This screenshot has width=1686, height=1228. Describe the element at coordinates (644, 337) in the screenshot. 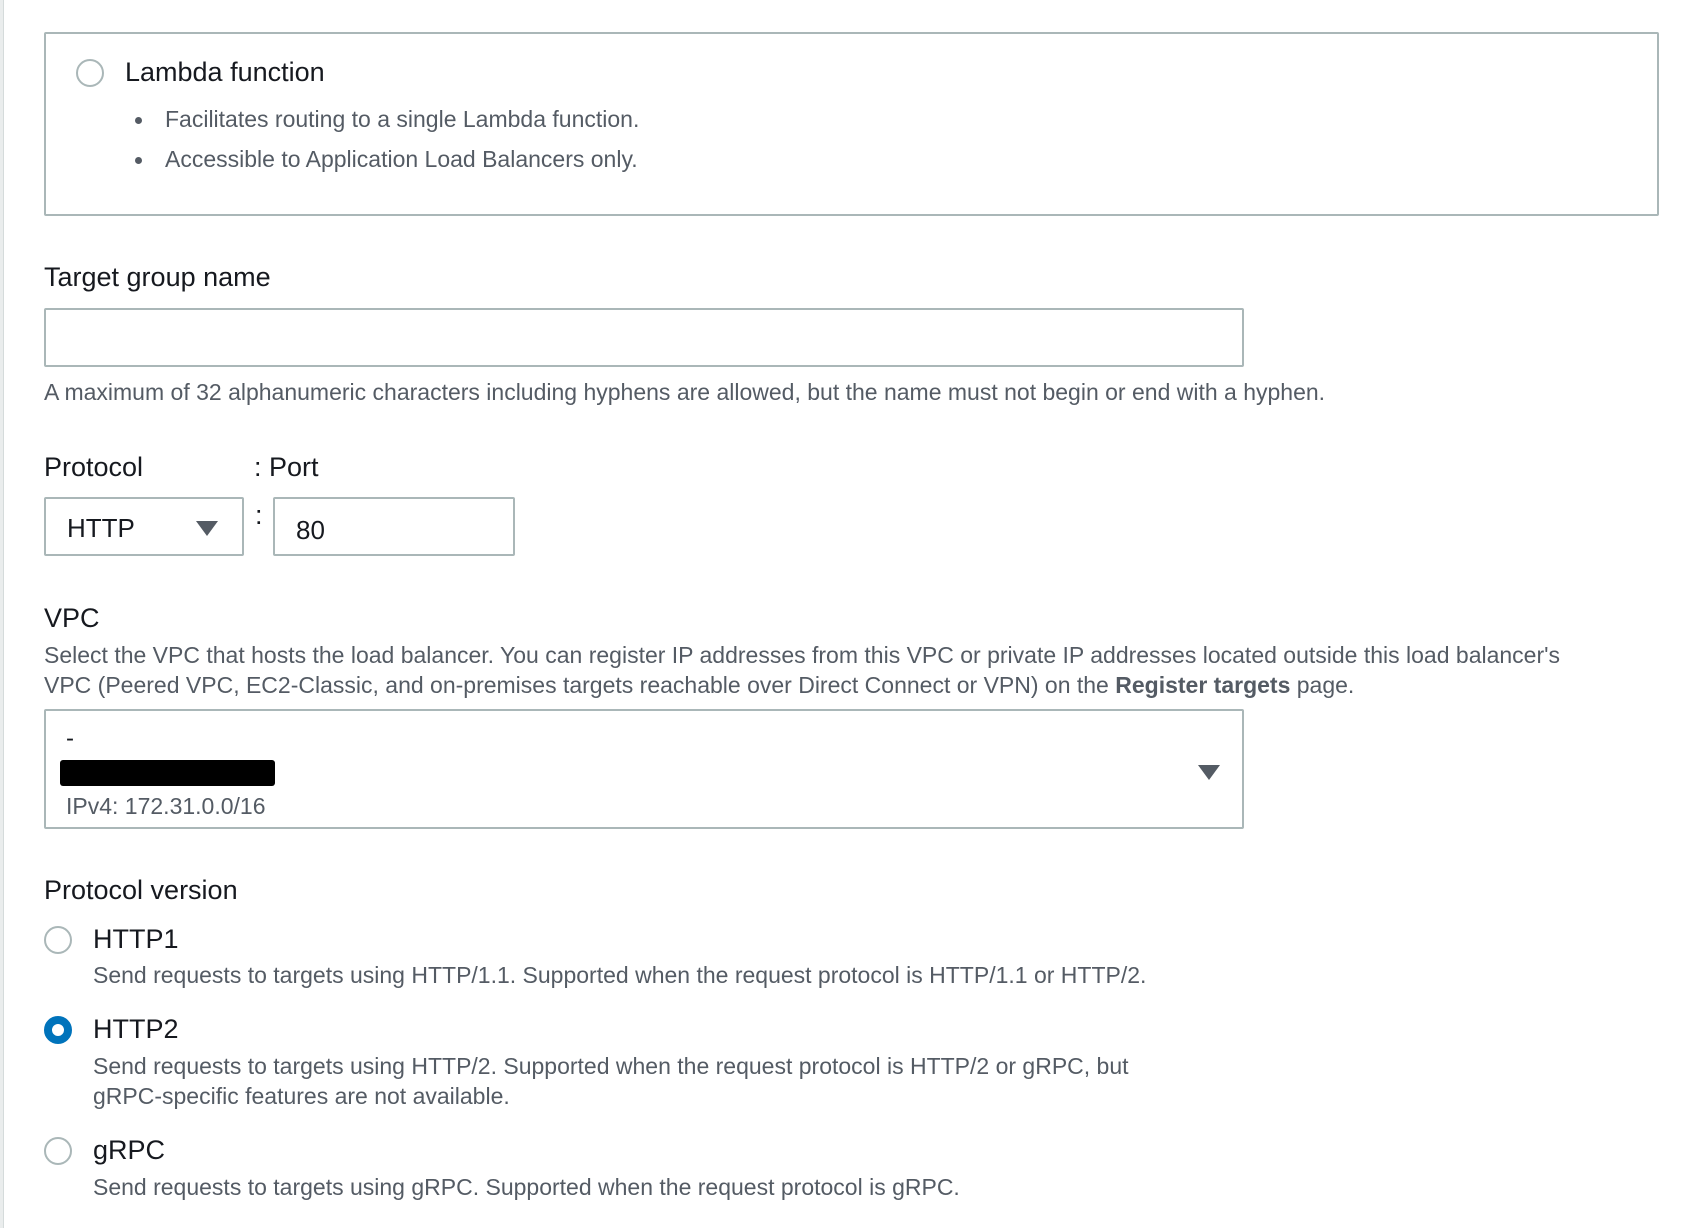

I see `target-group-name-input` at that location.